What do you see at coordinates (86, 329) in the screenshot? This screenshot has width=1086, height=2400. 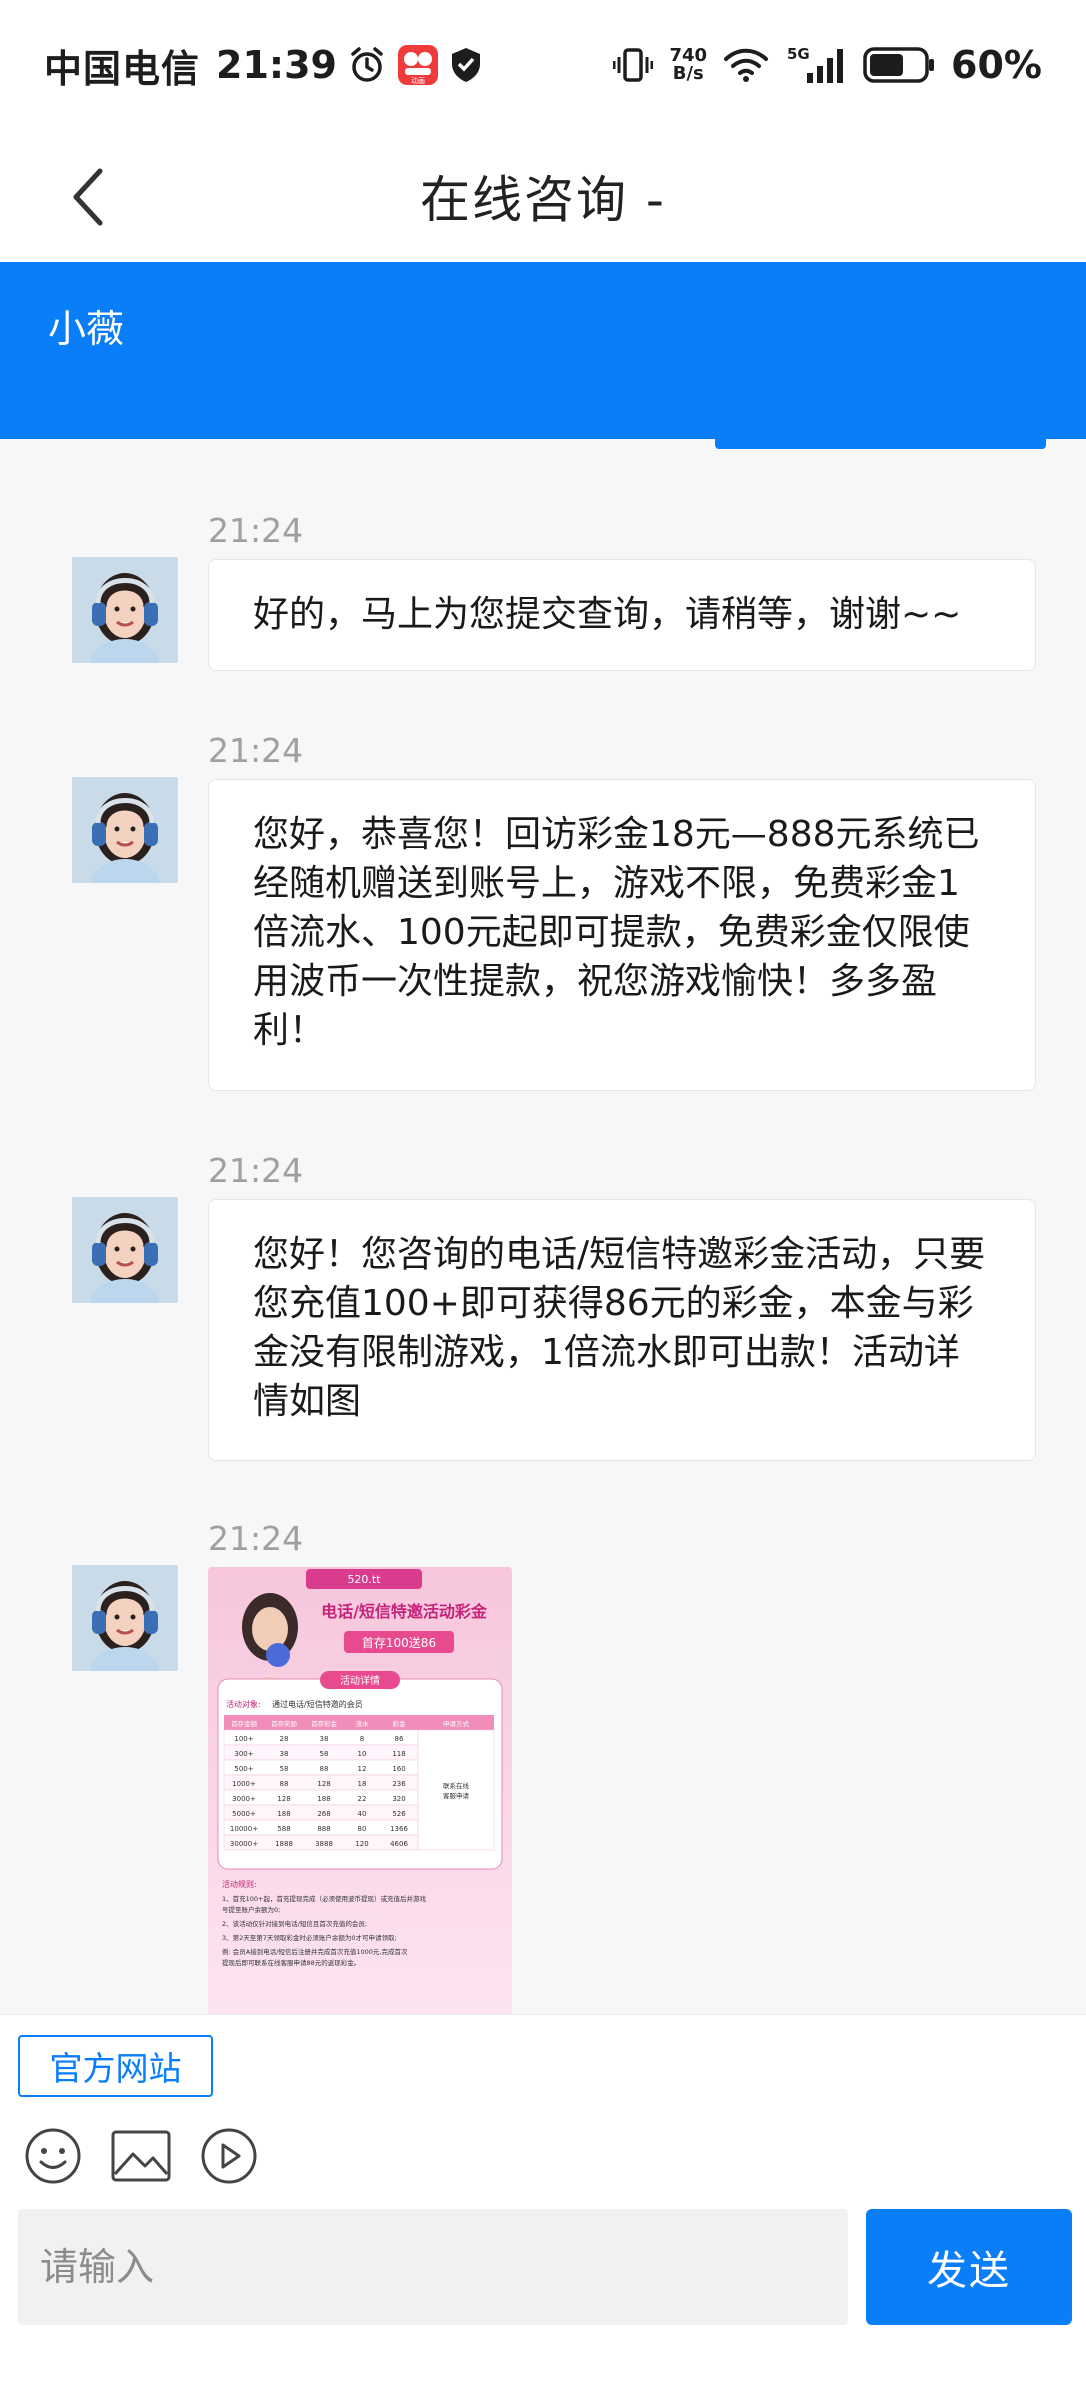 I see `agent-name: 小薇` at bounding box center [86, 329].